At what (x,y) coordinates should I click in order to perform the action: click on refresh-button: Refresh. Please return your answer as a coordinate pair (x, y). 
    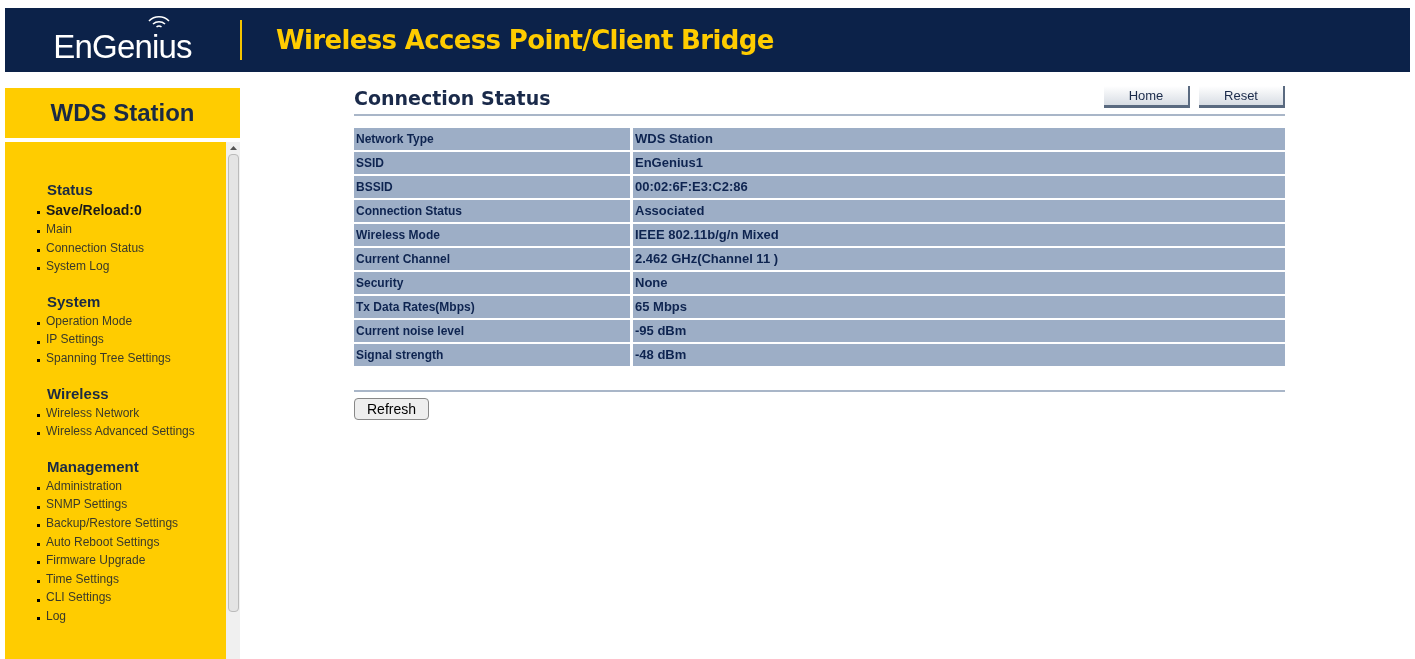
    Looking at the image, I should click on (392, 409).